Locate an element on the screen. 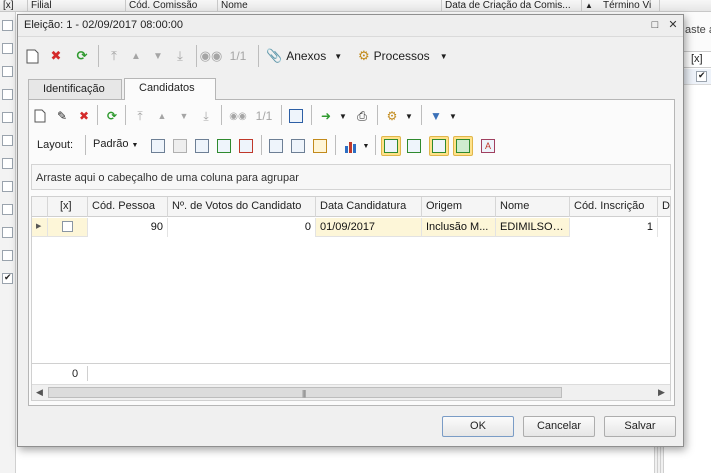 Image resolution: width=711 pixels, height=473 pixels. bg-col-termino: Término Vi is located at coordinates (630, 6).